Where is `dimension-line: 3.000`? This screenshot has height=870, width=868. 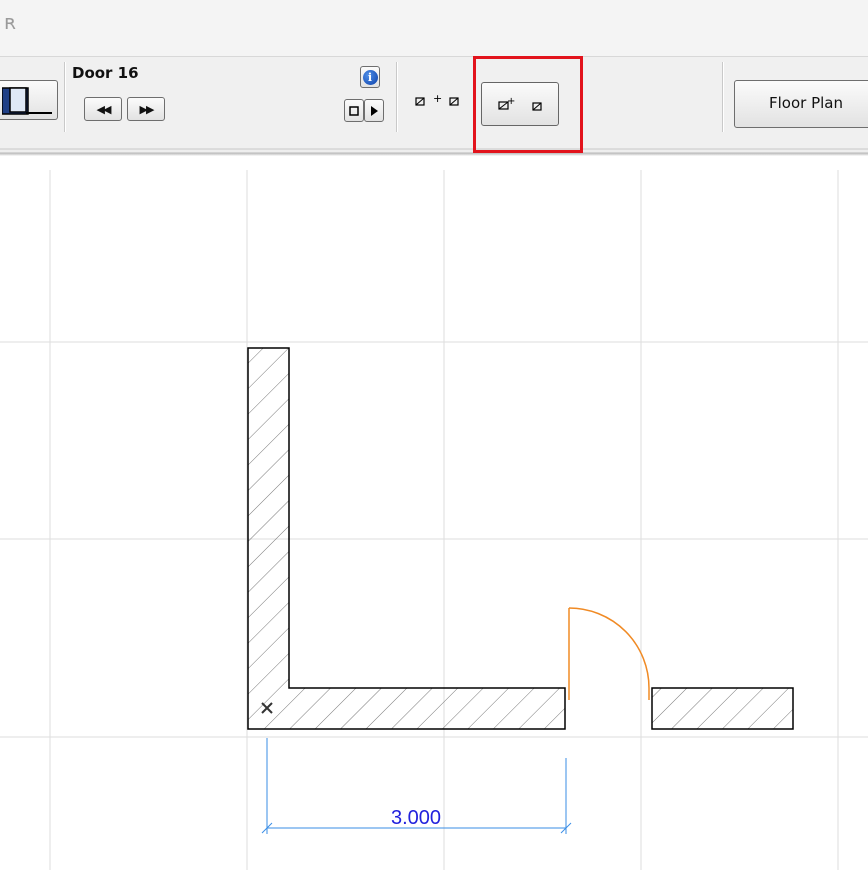 dimension-line: 3.000 is located at coordinates (416, 786).